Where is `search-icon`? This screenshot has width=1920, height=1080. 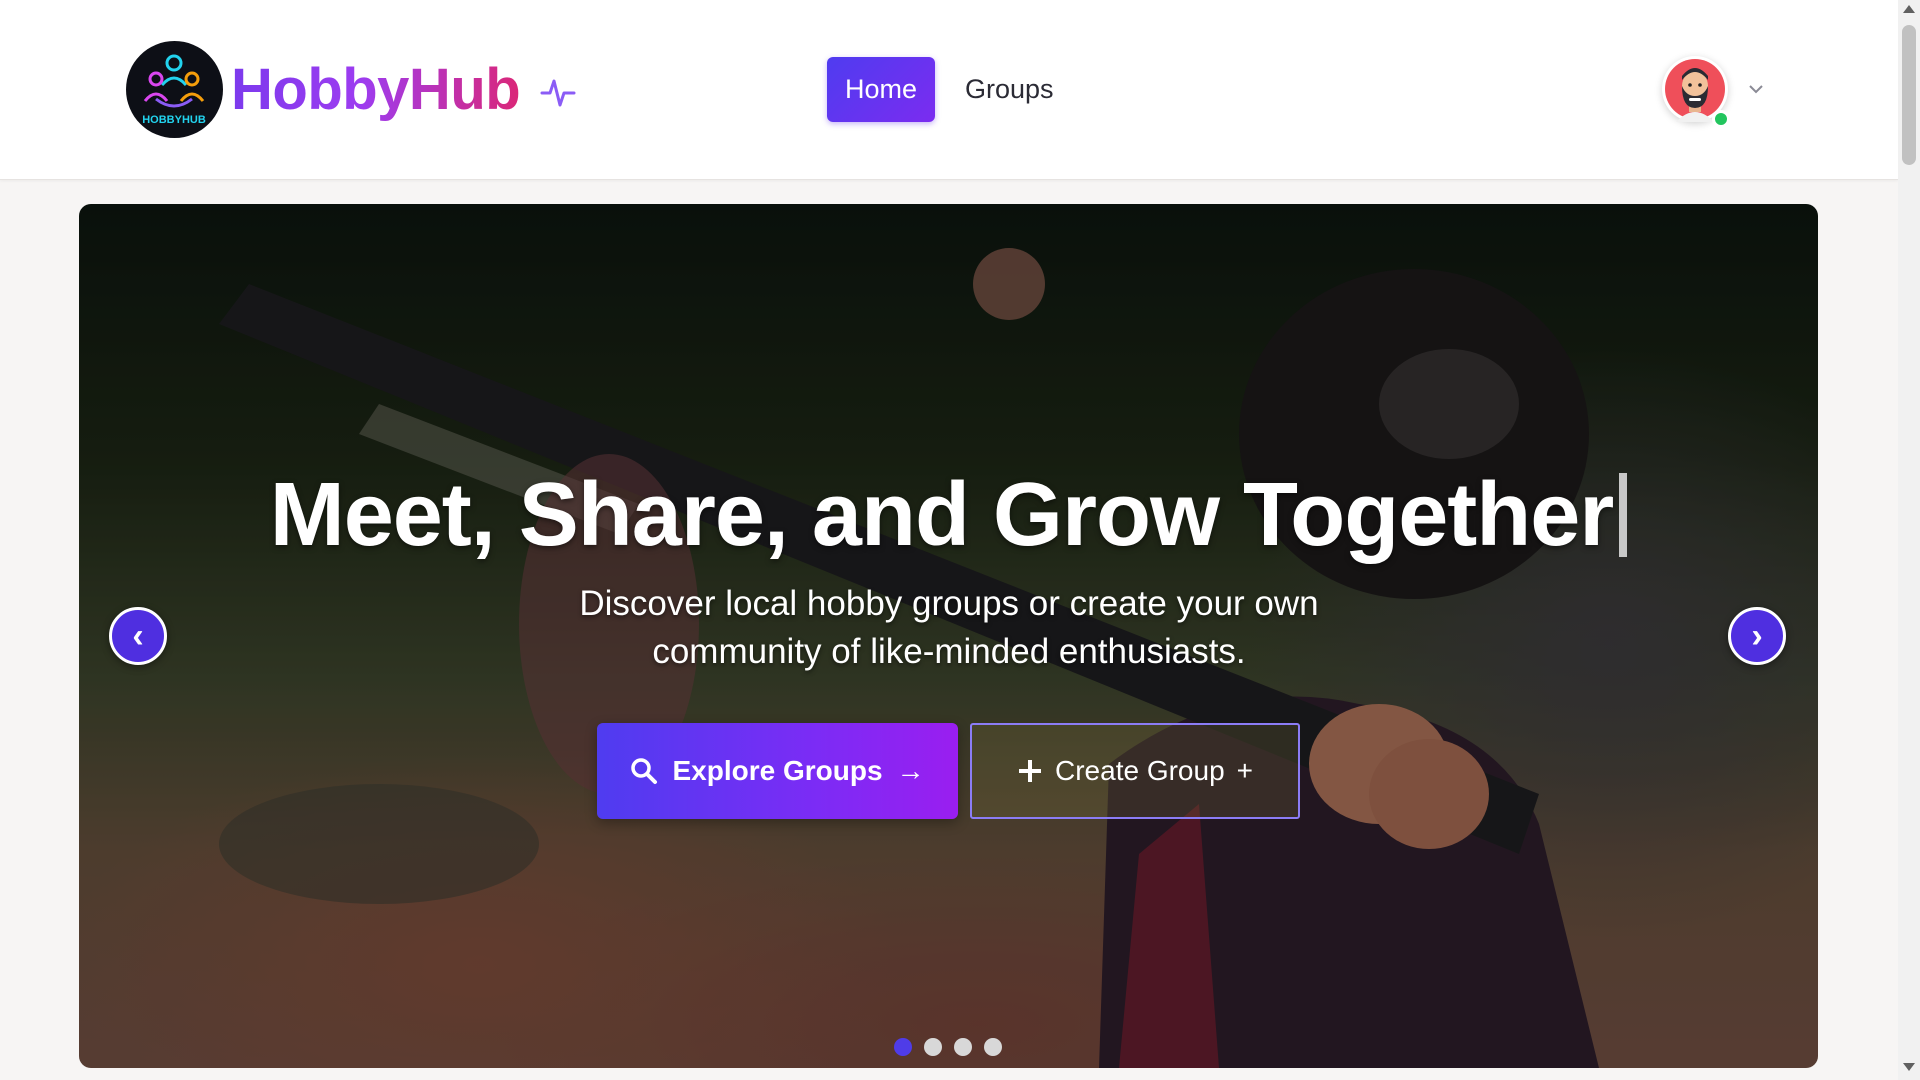
search-icon is located at coordinates (644, 771).